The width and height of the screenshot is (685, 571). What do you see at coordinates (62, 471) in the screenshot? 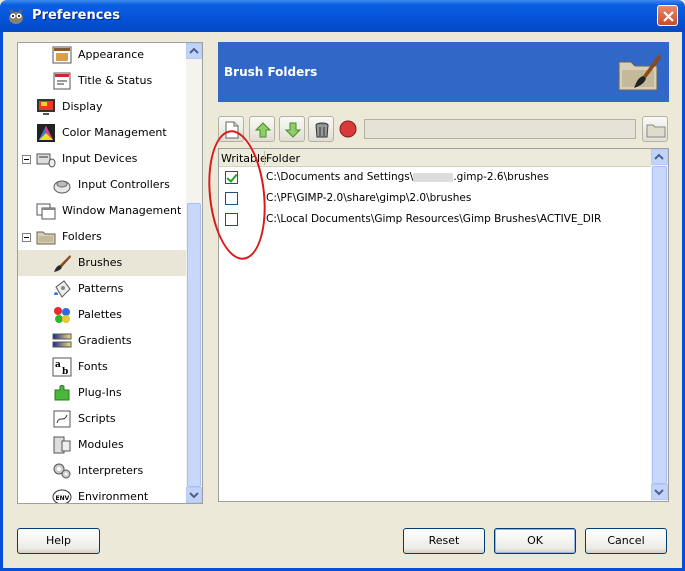
I see `interpreters-icon` at bounding box center [62, 471].